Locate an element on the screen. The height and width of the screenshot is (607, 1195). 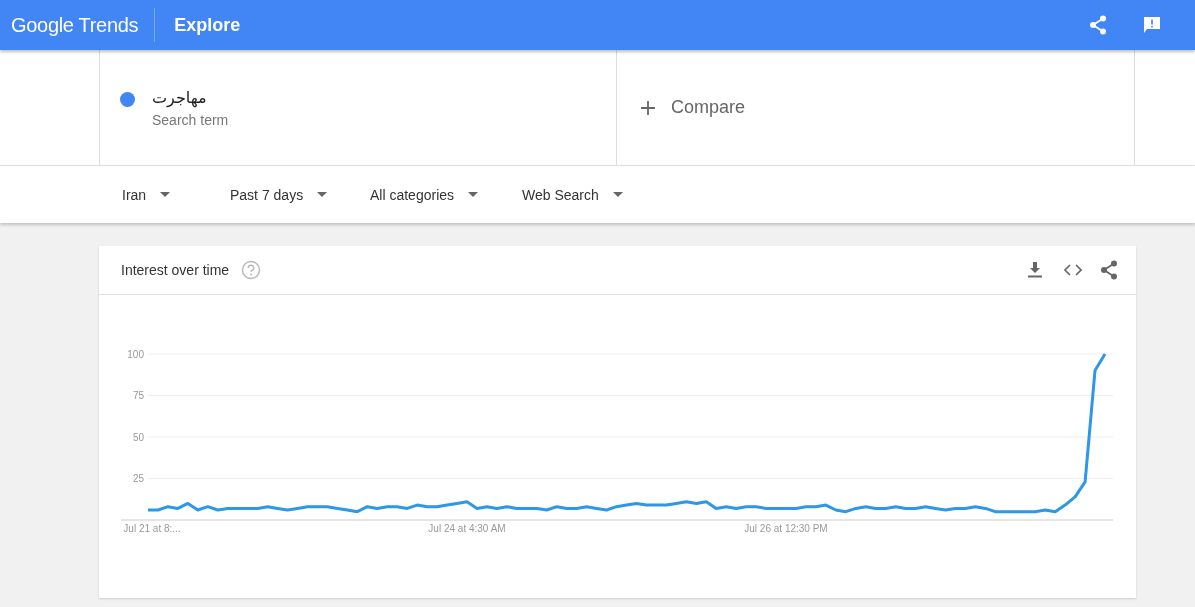
compare-button: Compare is located at coordinates (684, 107).